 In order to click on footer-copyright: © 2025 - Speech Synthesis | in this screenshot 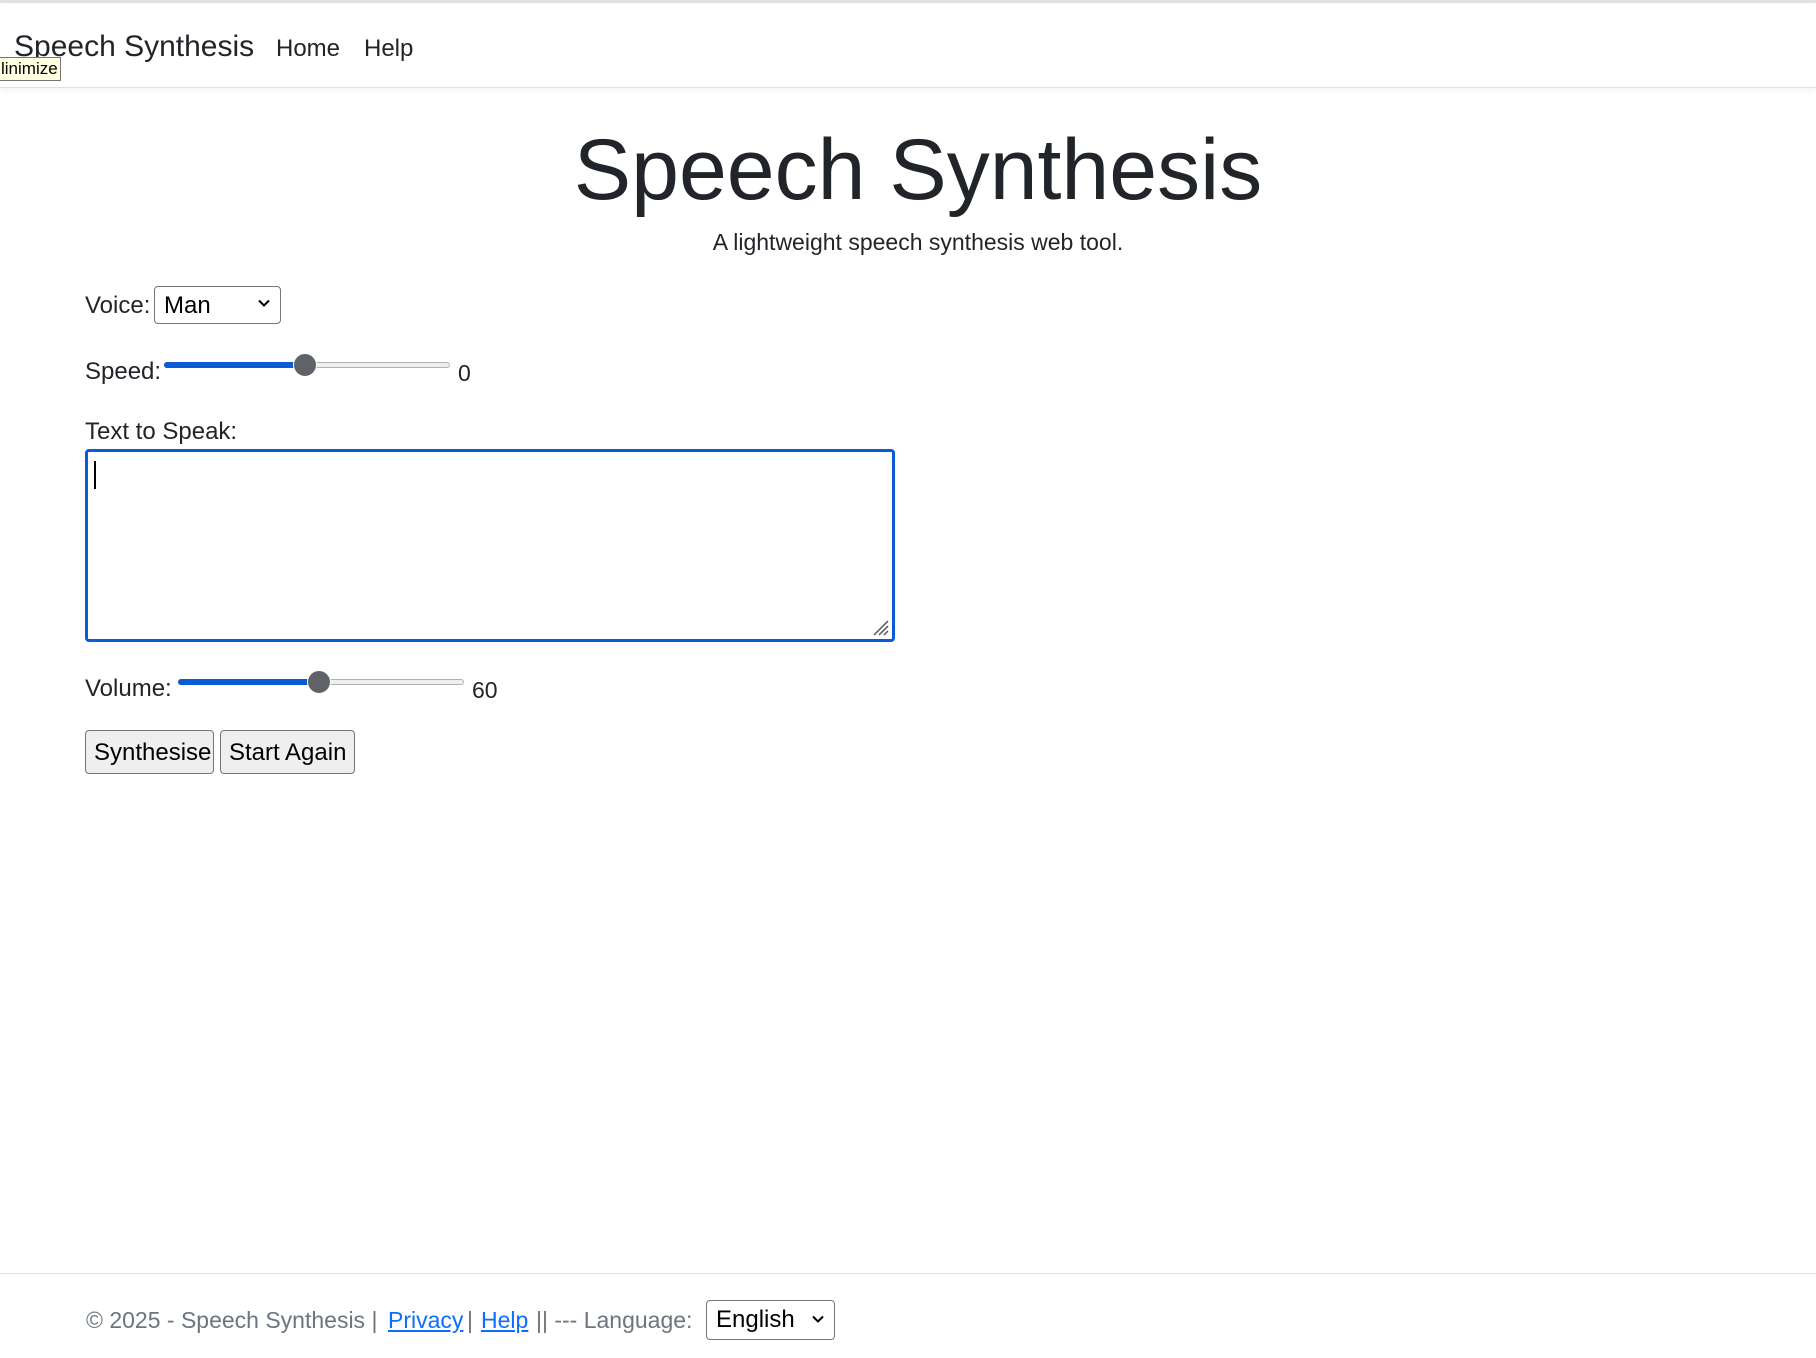, I will do `click(232, 1320)`.